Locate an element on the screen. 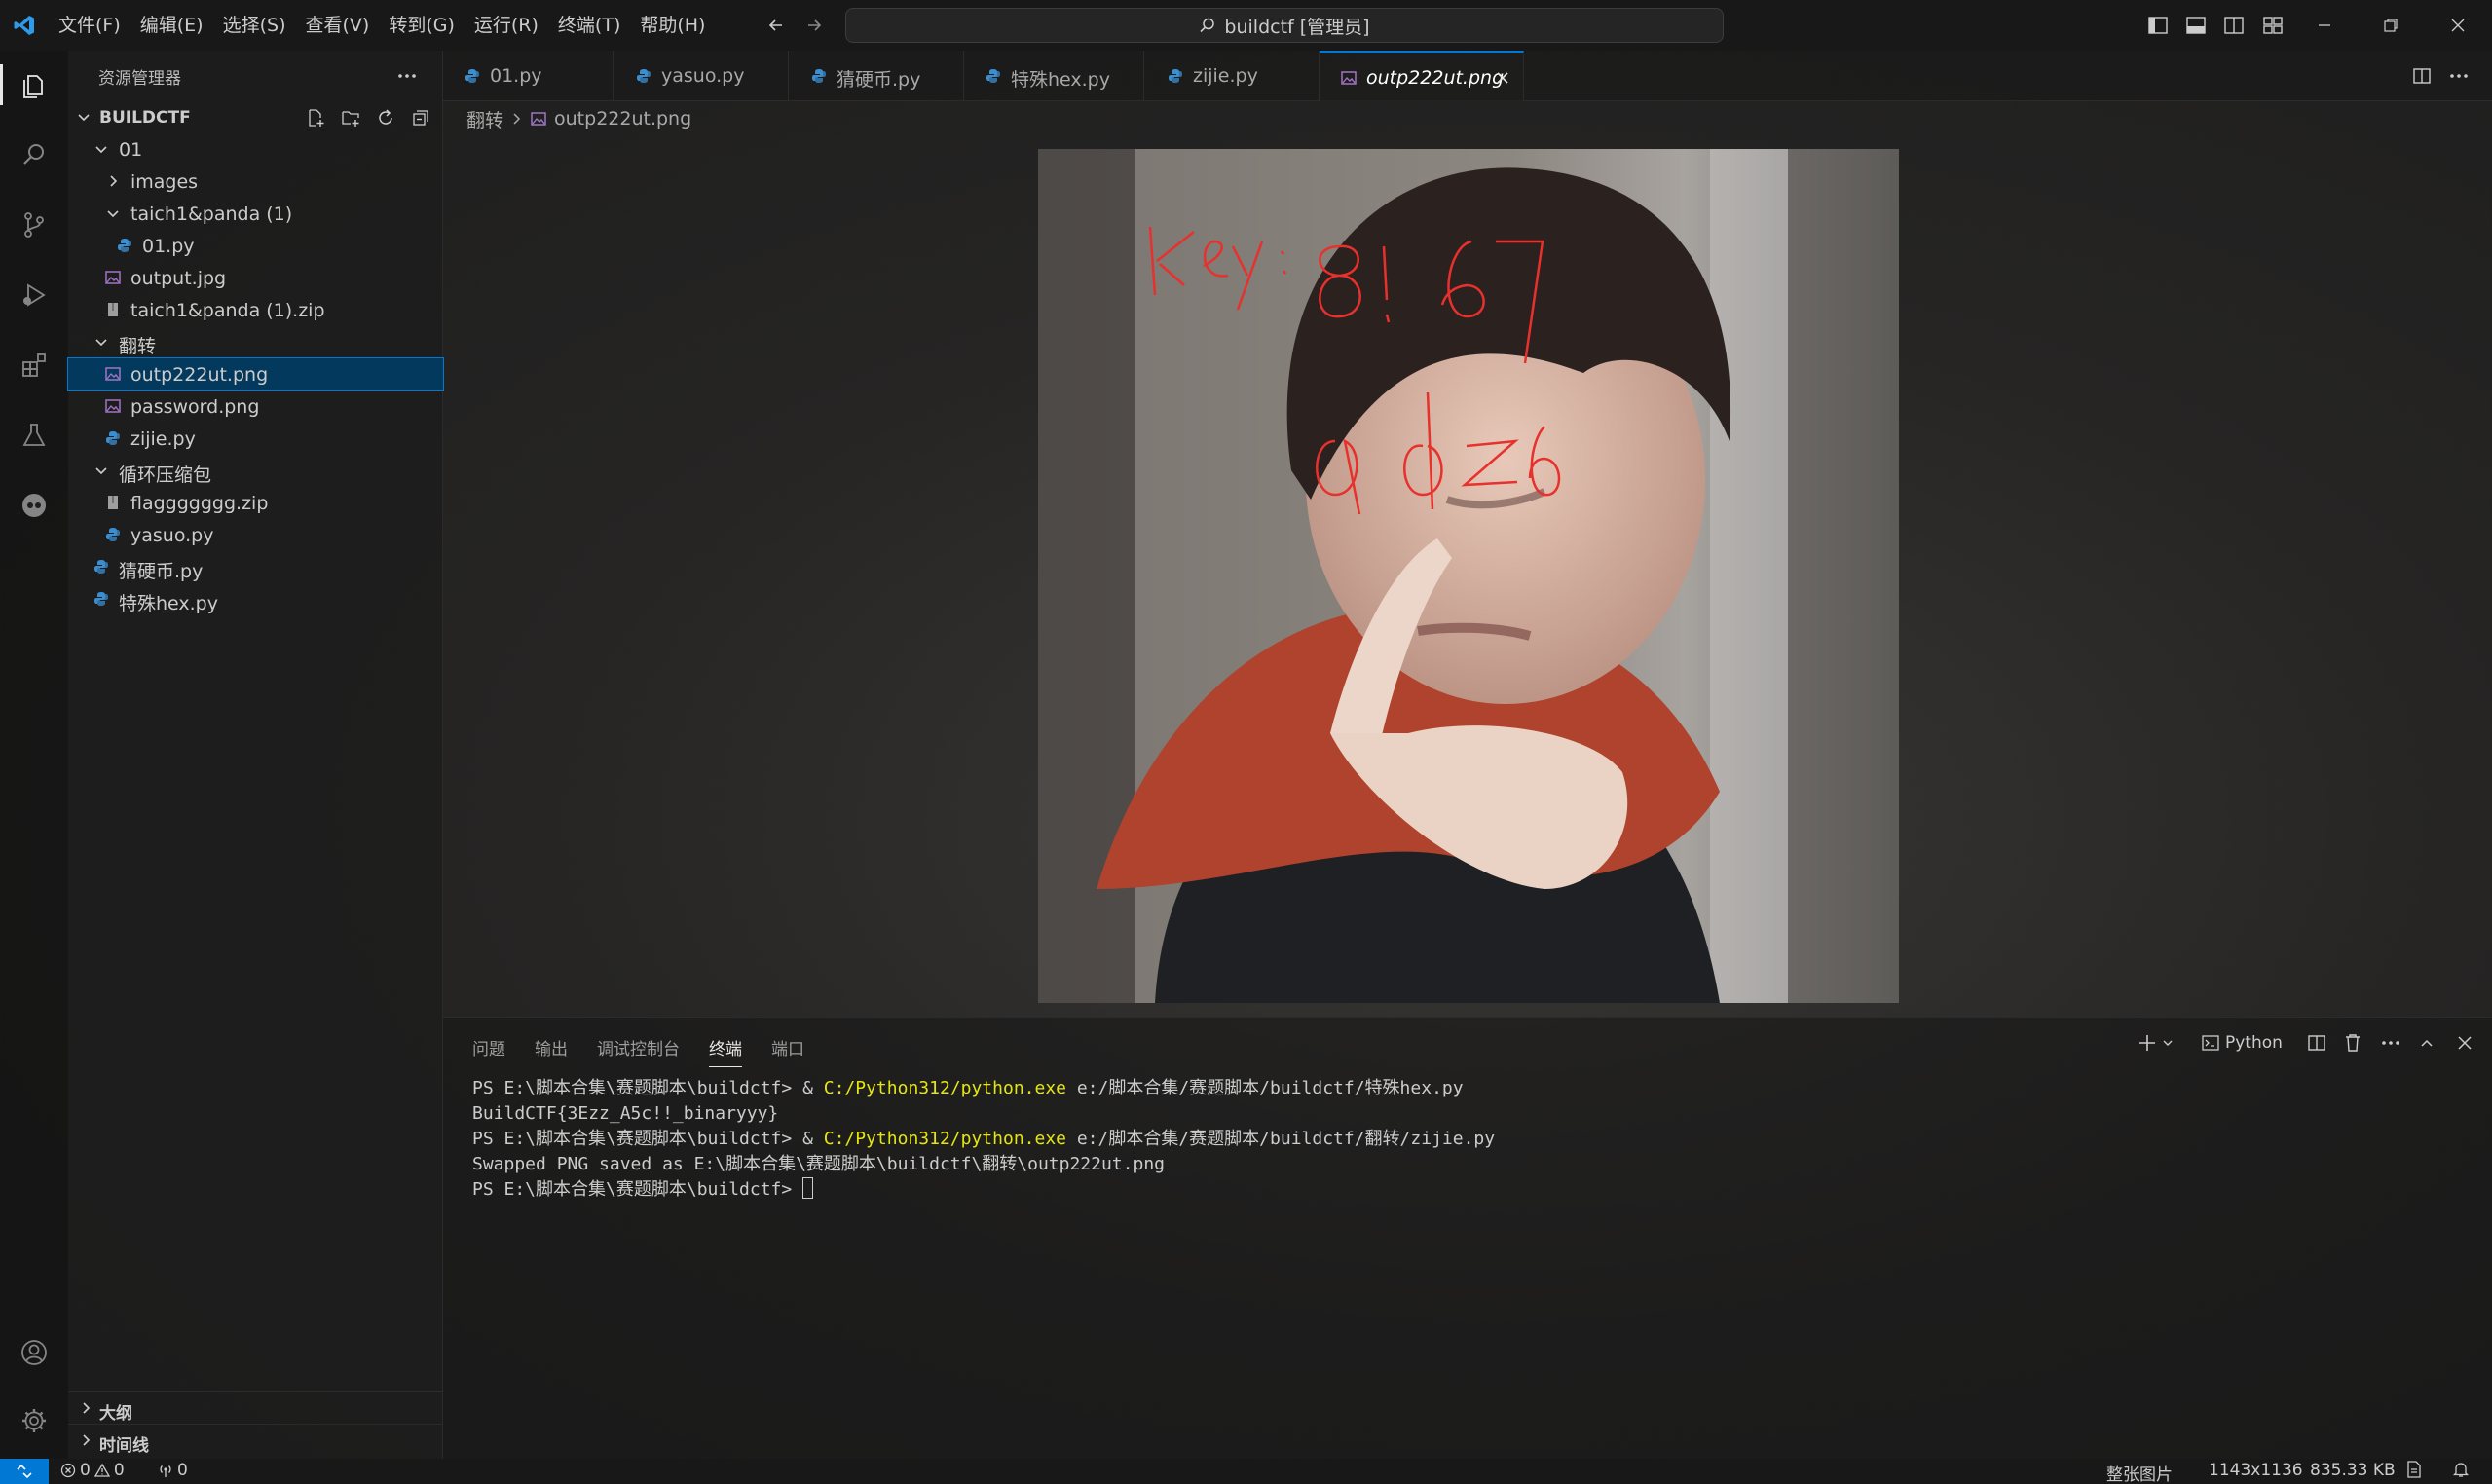 Image resolution: width=2492 pixels, height=1484 pixels. tab-yasuo-py: yasuo.py is located at coordinates (701, 76).